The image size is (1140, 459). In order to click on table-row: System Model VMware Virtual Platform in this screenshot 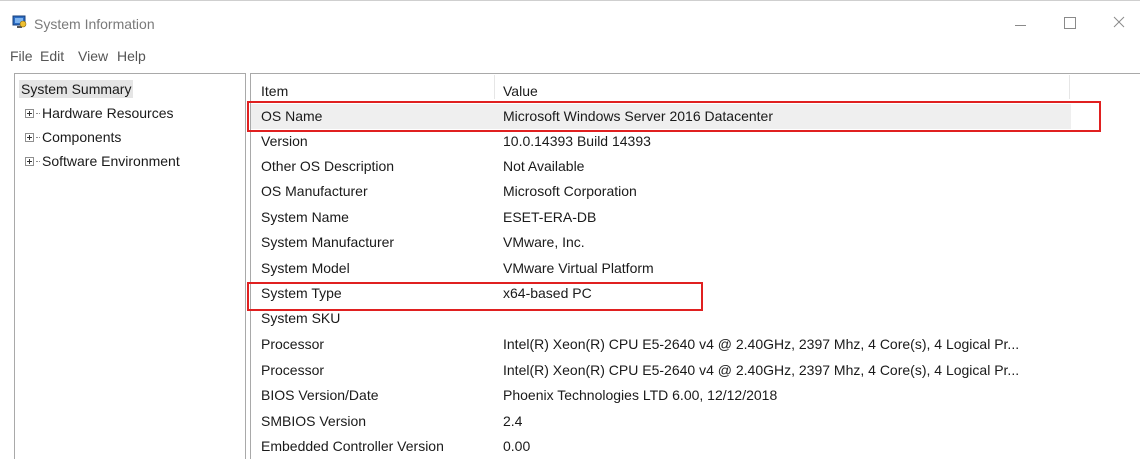, I will do `click(661, 268)`.